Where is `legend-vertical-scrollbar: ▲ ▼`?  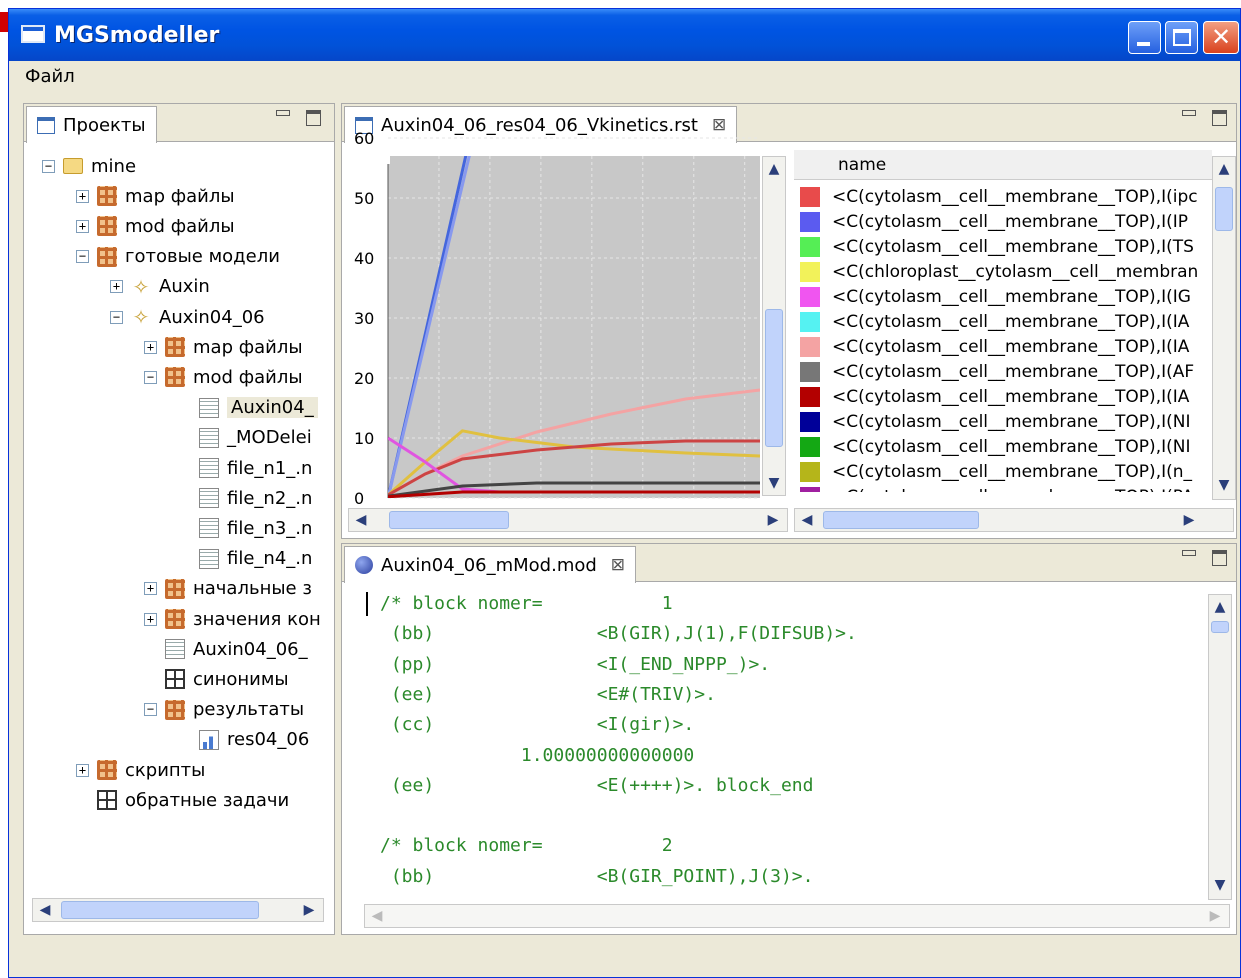 legend-vertical-scrollbar: ▲ ▼ is located at coordinates (1224, 328).